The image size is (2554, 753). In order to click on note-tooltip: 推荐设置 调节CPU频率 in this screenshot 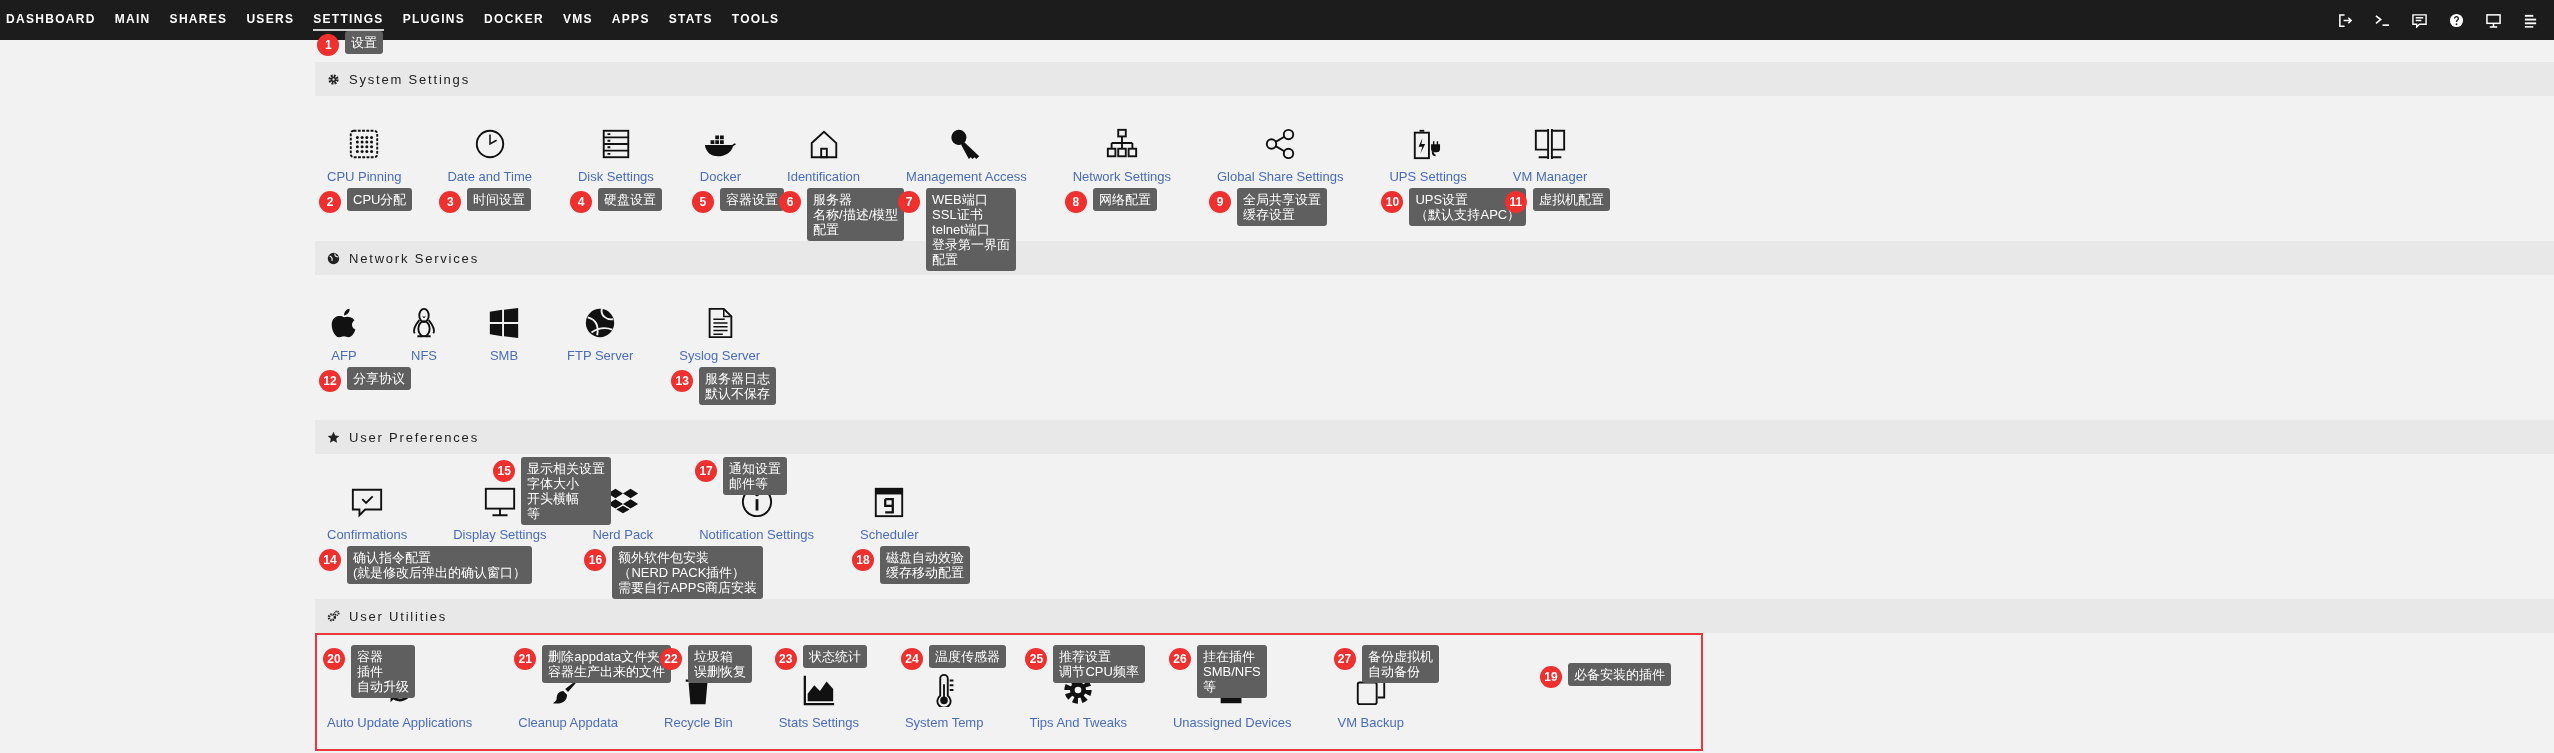, I will do `click(1099, 664)`.